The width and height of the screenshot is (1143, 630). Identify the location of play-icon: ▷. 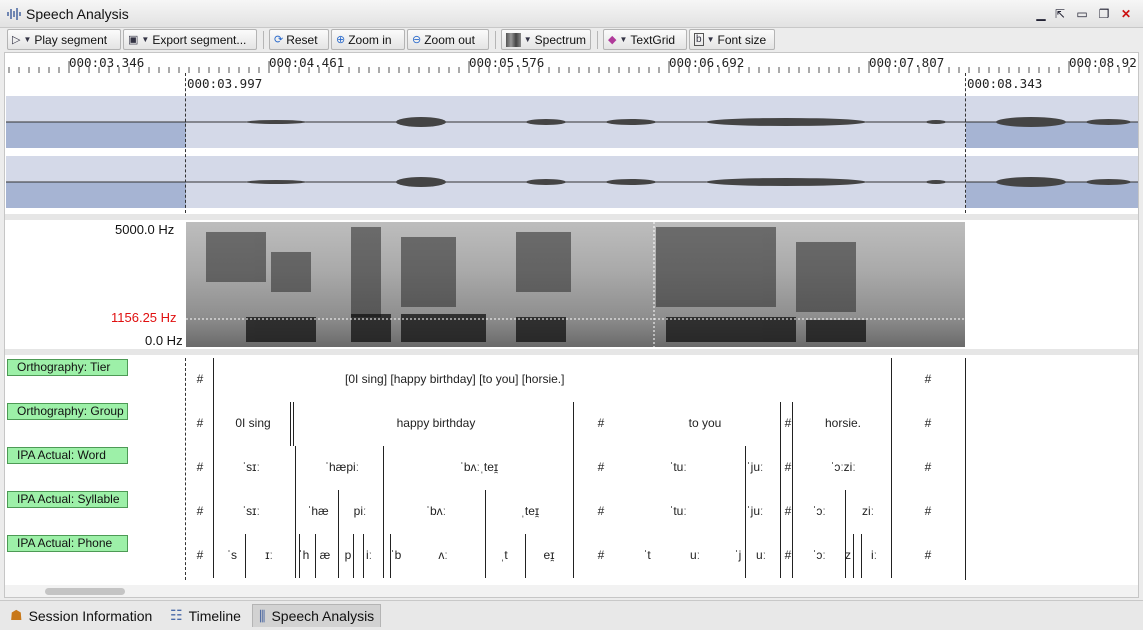
(16, 40).